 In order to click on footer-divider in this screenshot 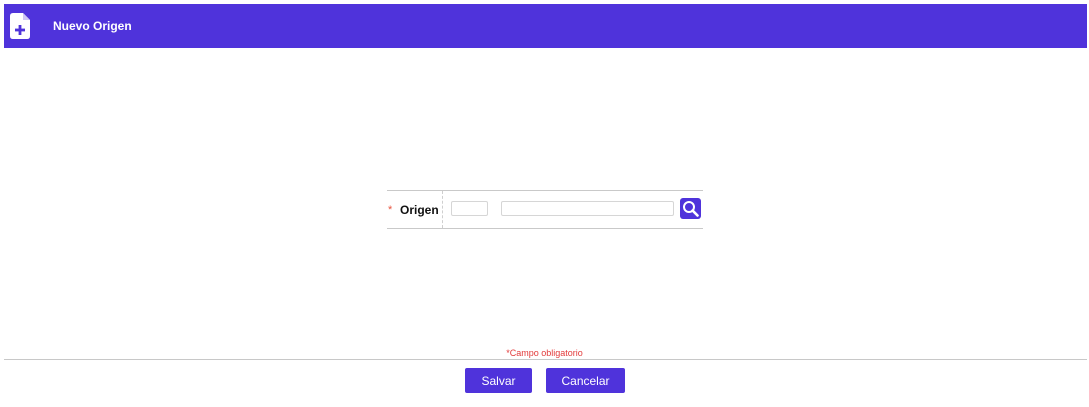, I will do `click(545, 359)`.